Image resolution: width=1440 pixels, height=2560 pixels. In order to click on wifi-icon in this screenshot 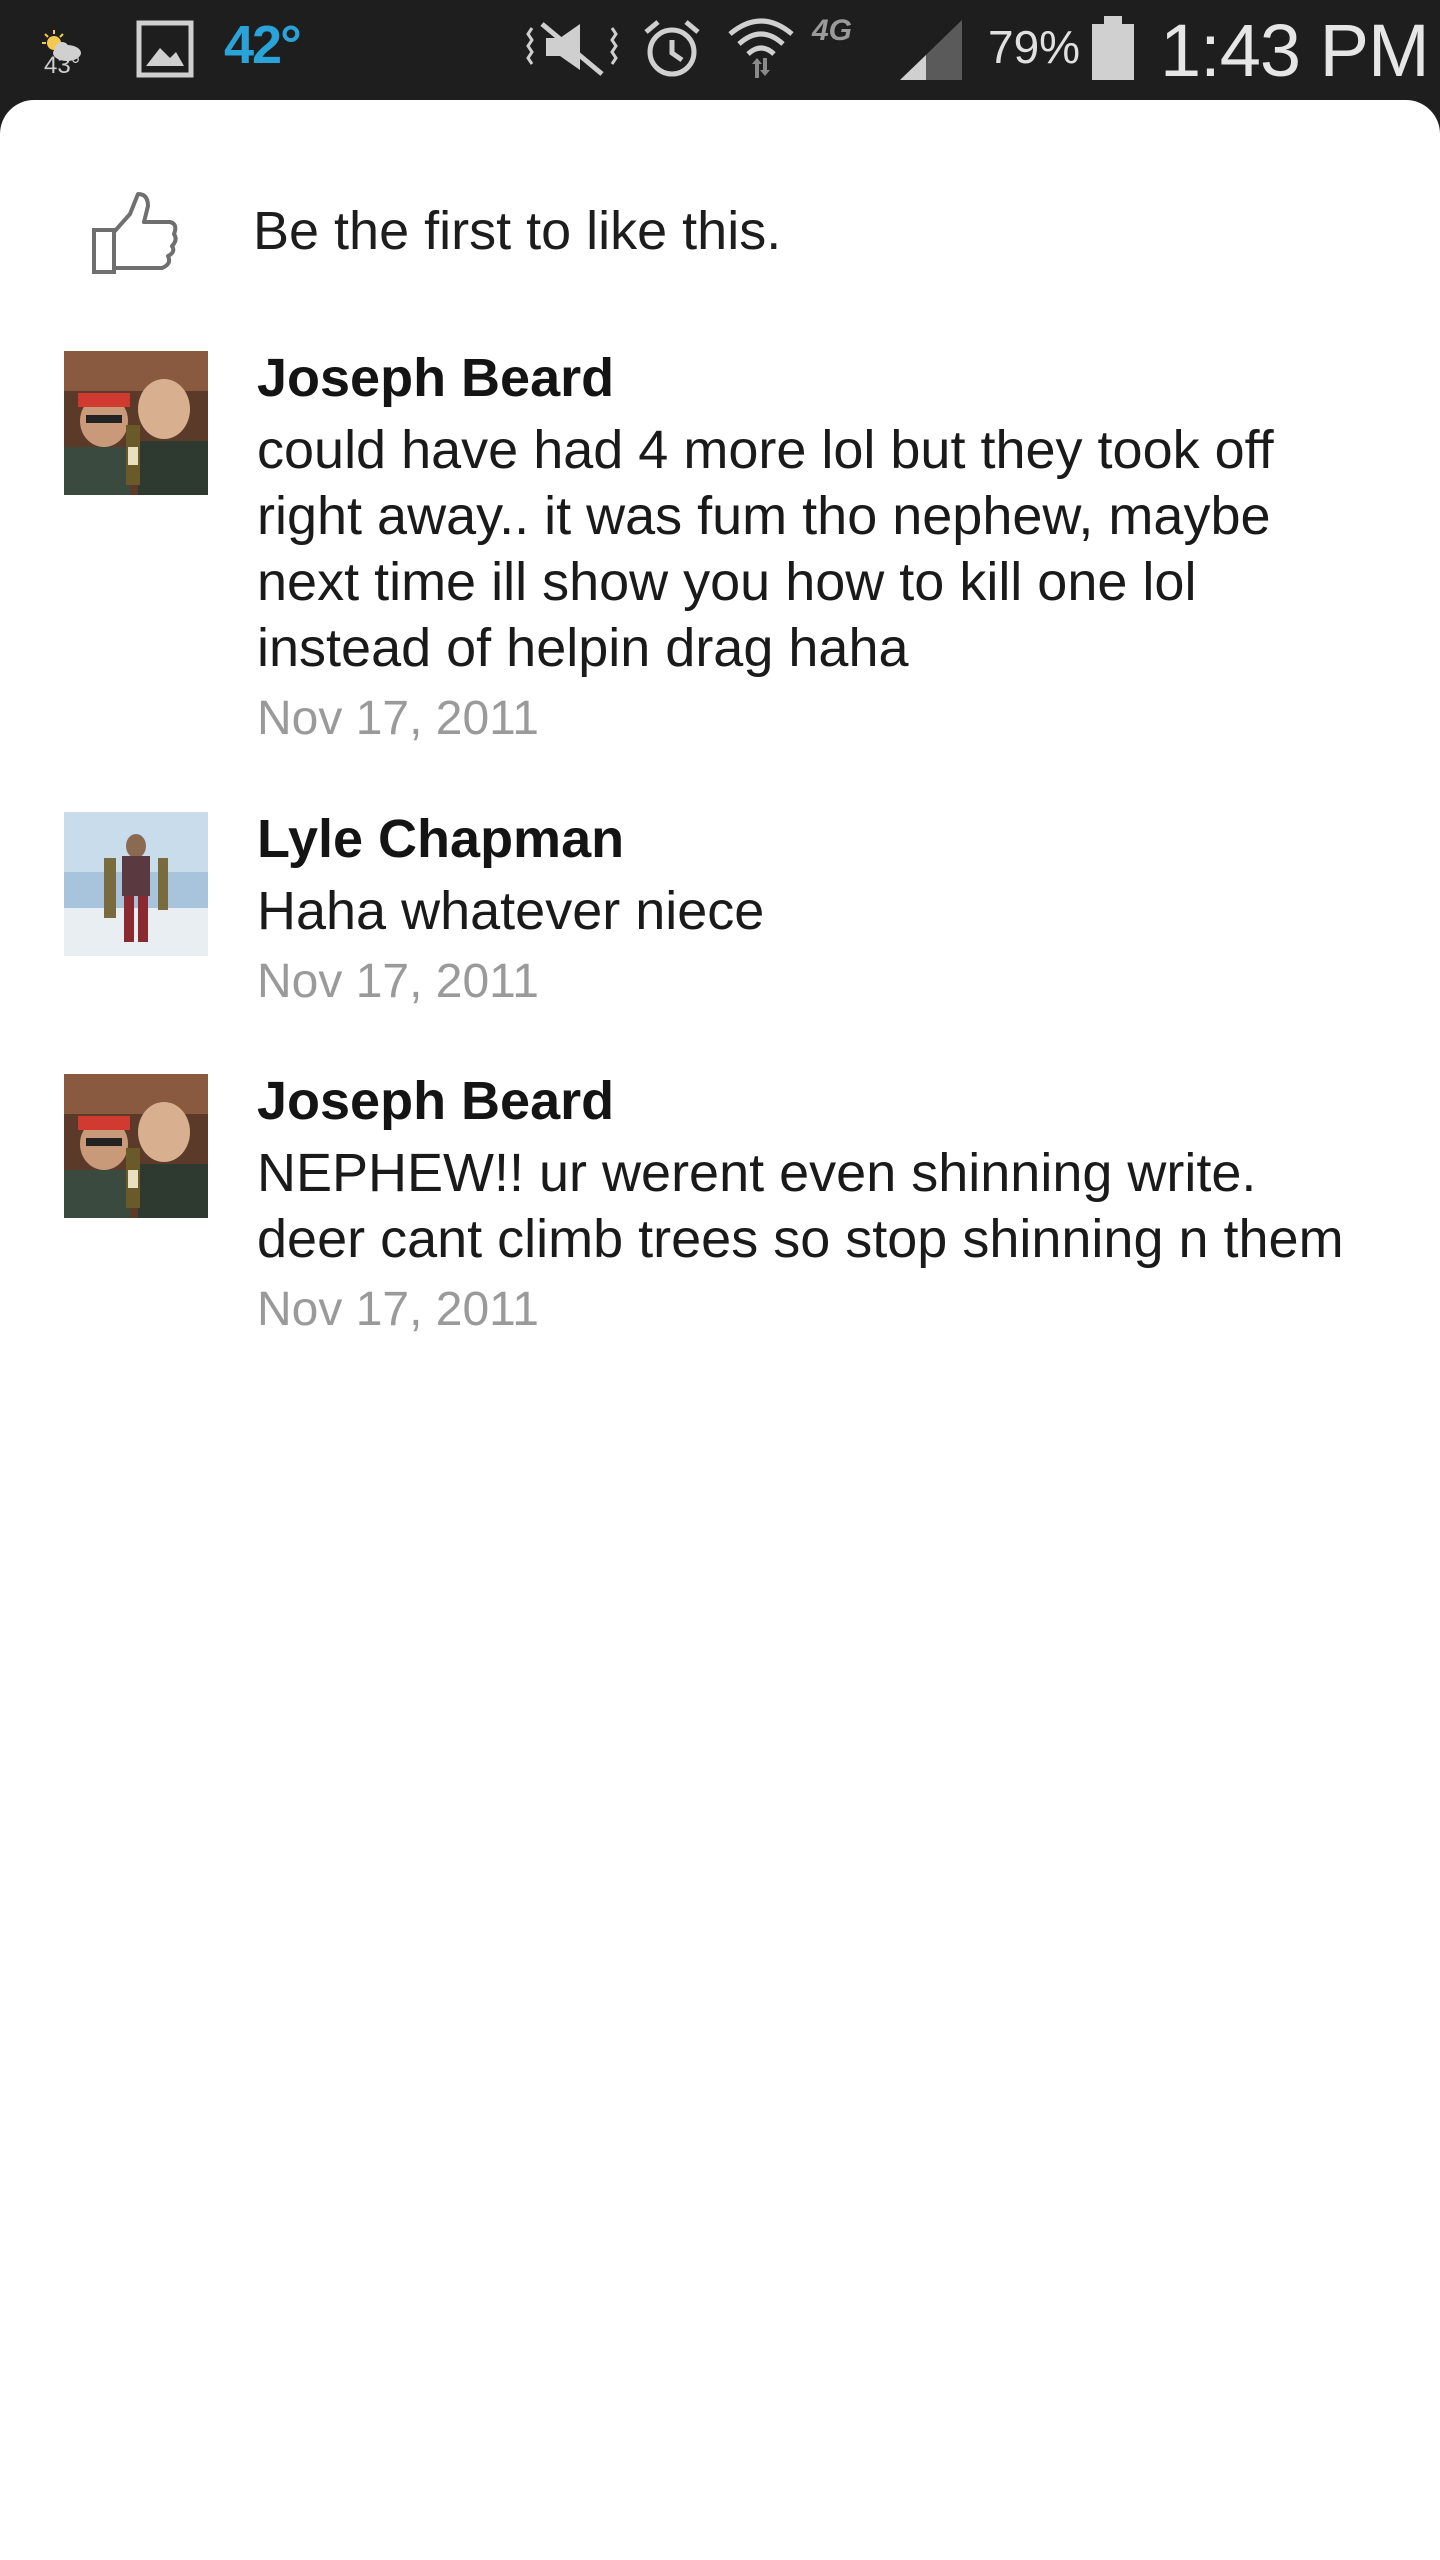, I will do `click(761, 48)`.